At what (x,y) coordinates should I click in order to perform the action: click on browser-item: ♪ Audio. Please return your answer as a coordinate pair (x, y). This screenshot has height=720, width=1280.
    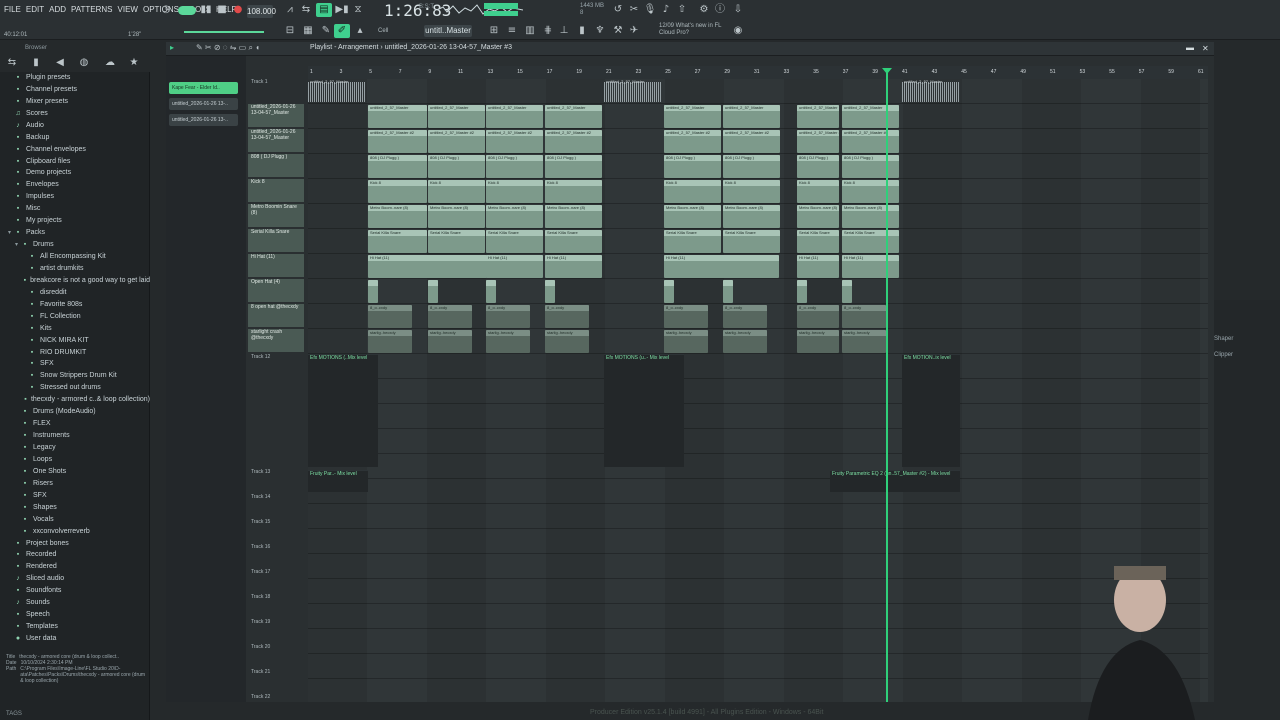
    Looking at the image, I should click on (75, 126).